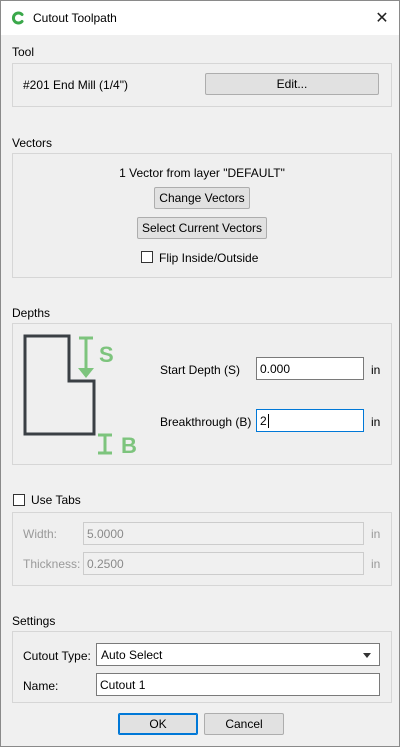 Image resolution: width=400 pixels, height=747 pixels. Describe the element at coordinates (209, 258) in the screenshot. I see `flip-inside-outside-label: Flip Inside/Outside` at that location.